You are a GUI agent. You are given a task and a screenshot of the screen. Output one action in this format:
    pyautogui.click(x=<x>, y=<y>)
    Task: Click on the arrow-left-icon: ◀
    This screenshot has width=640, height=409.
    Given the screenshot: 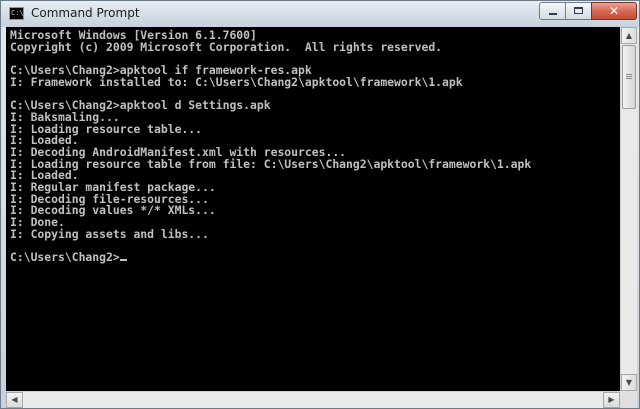 What is the action you would take?
    pyautogui.click(x=14, y=399)
    